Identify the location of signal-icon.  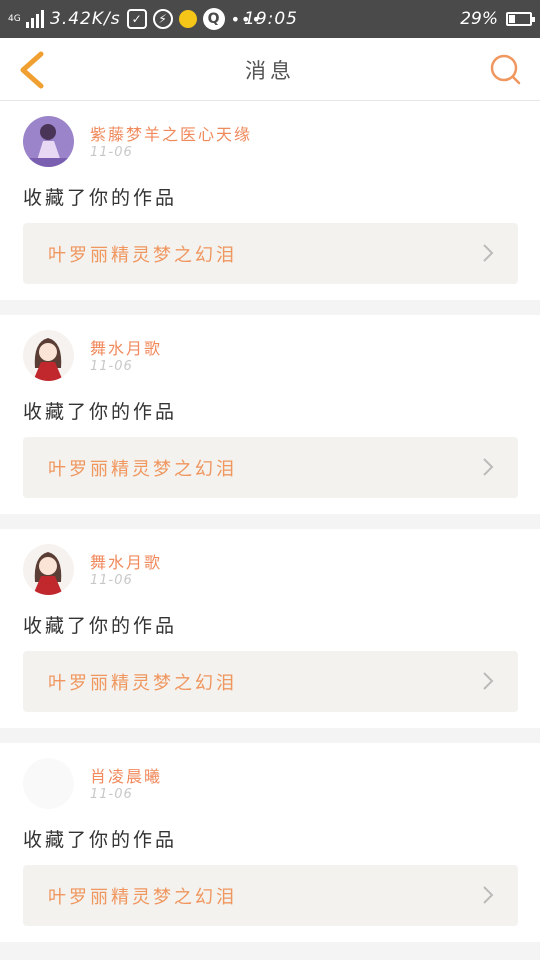
(35, 19).